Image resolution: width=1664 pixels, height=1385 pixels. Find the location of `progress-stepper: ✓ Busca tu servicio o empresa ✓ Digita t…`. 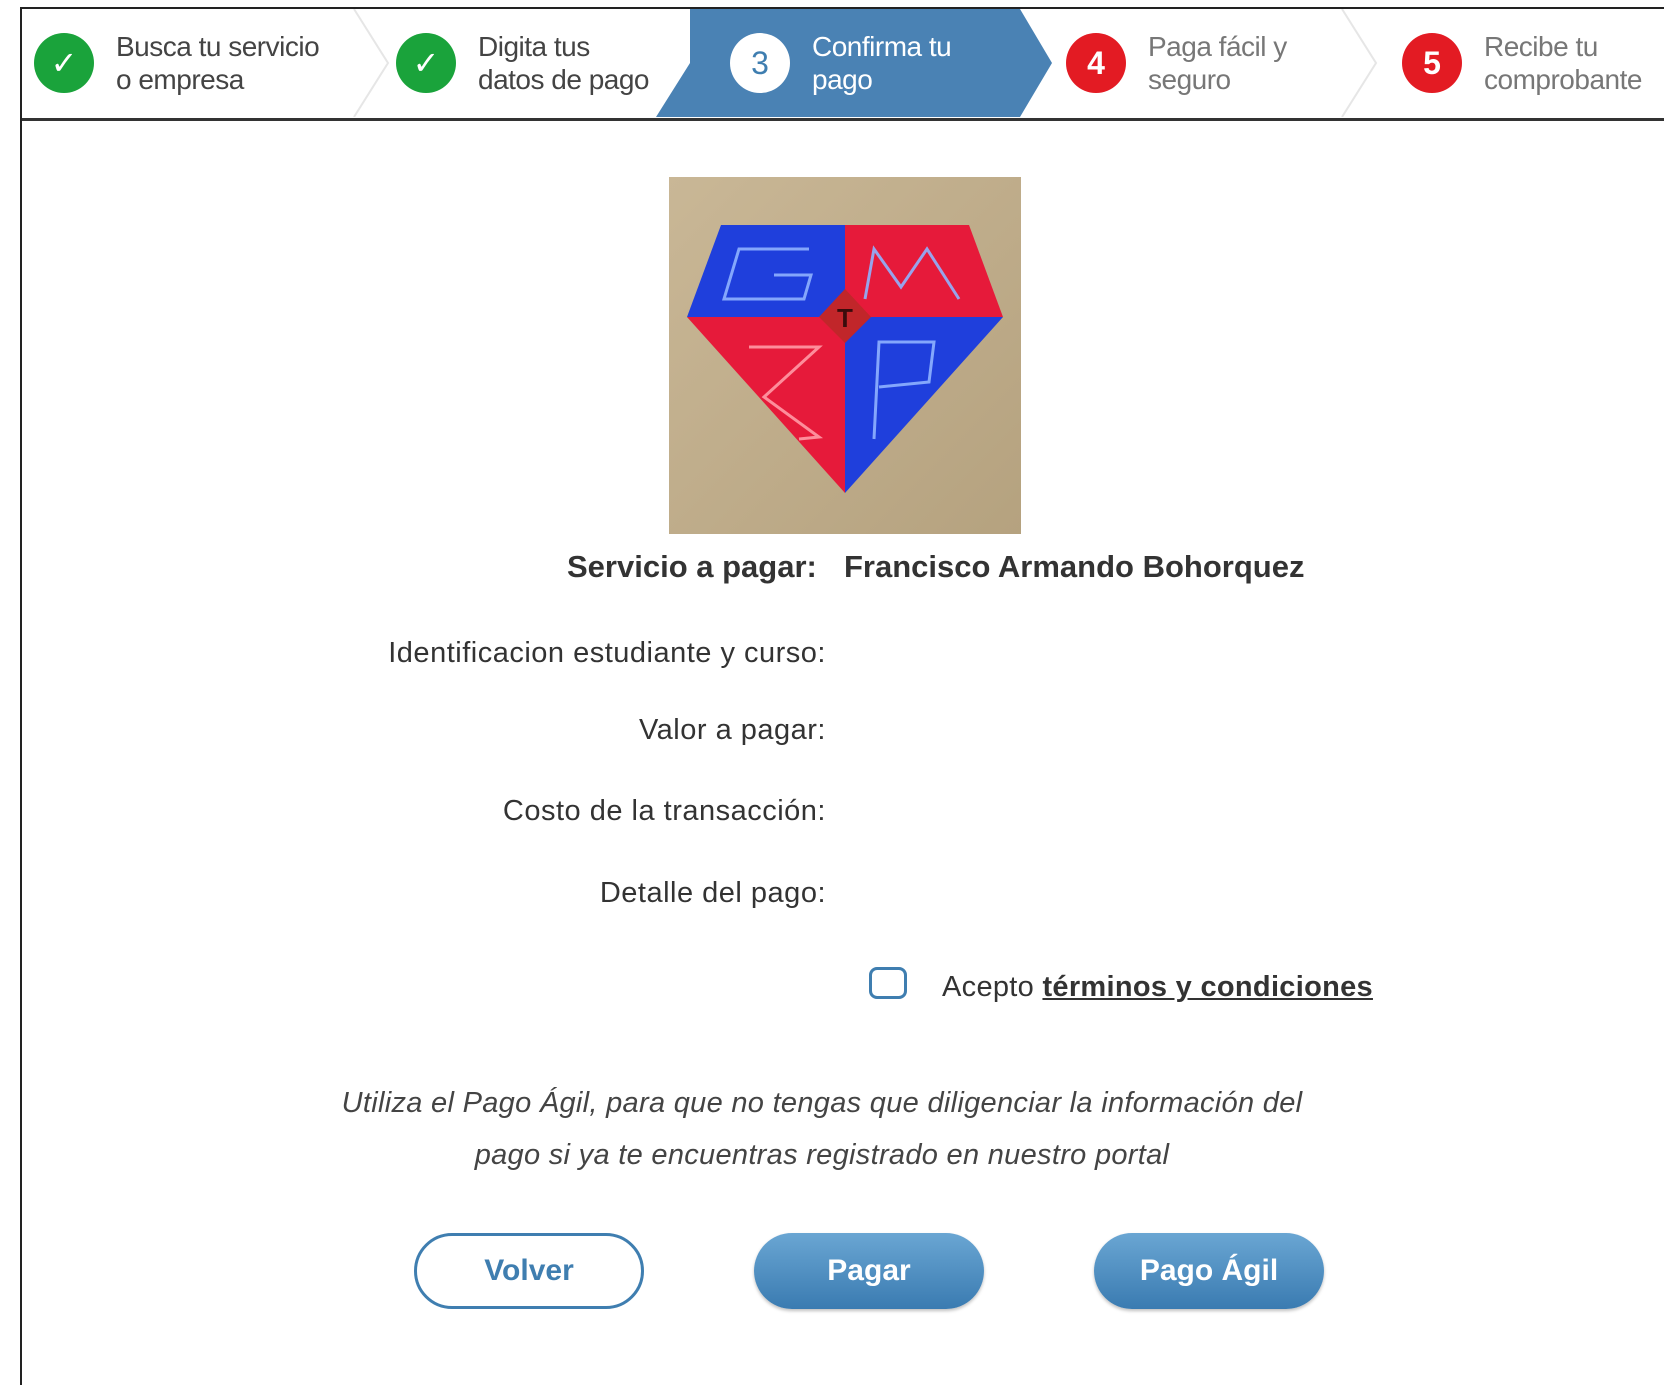

progress-stepper: ✓ Busca tu servicio o empresa ✓ Digita t… is located at coordinates (843, 65).